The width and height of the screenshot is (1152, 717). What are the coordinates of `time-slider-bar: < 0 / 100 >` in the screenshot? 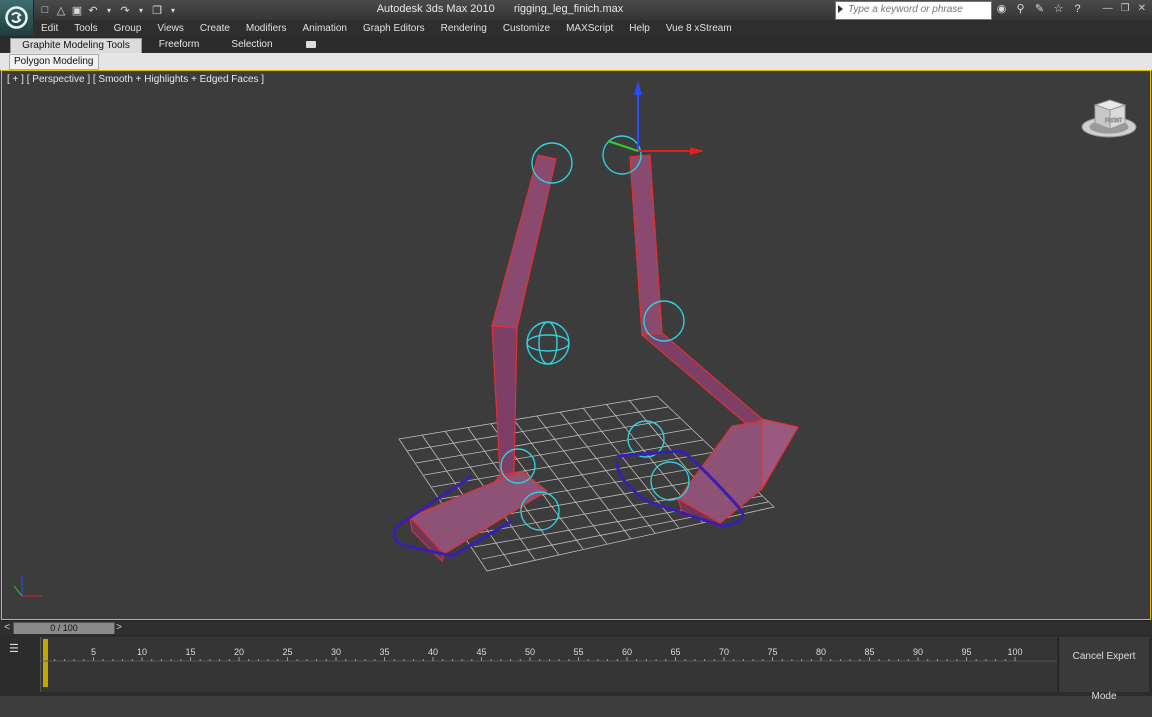 It's located at (576, 627).